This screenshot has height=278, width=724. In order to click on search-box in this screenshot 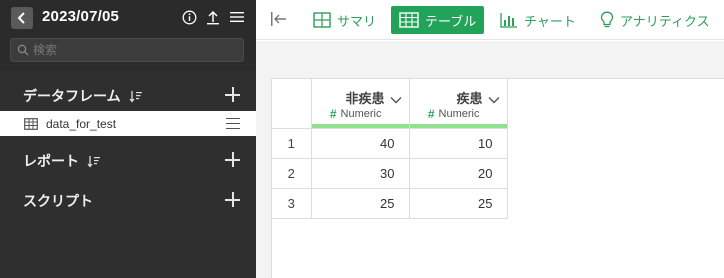, I will do `click(127, 50)`.